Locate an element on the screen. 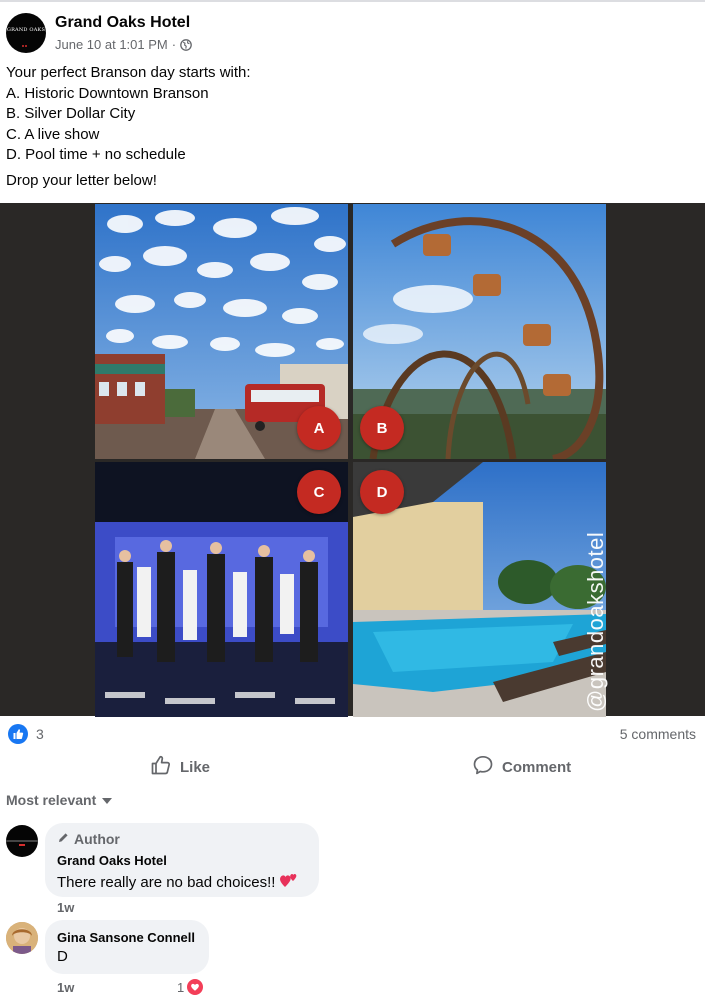 The height and width of the screenshot is (999, 705). comment-text: There really are no bad choices!! is located at coordinates (178, 882).